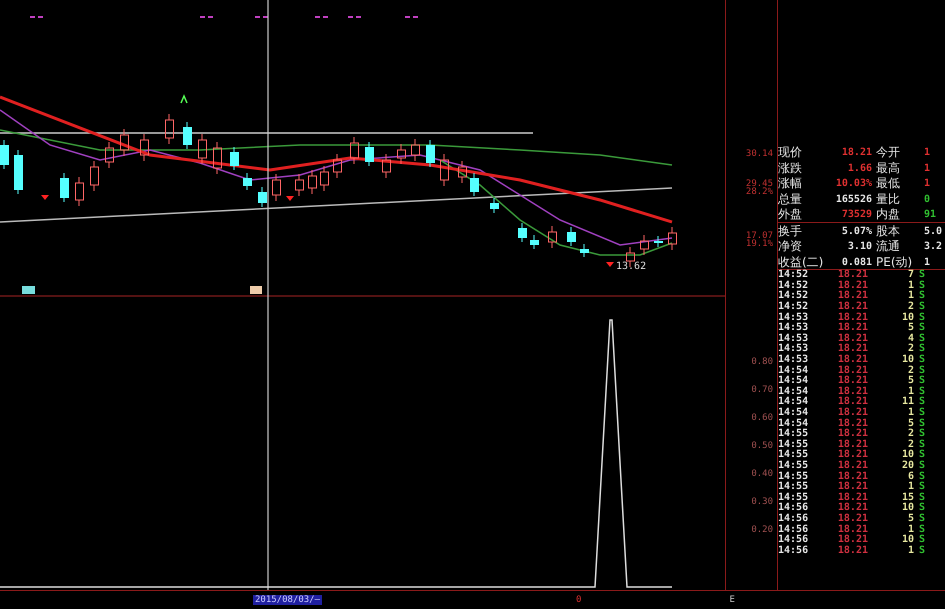 The image size is (945, 609). I want to click on price-label: 30.14, so click(759, 154).